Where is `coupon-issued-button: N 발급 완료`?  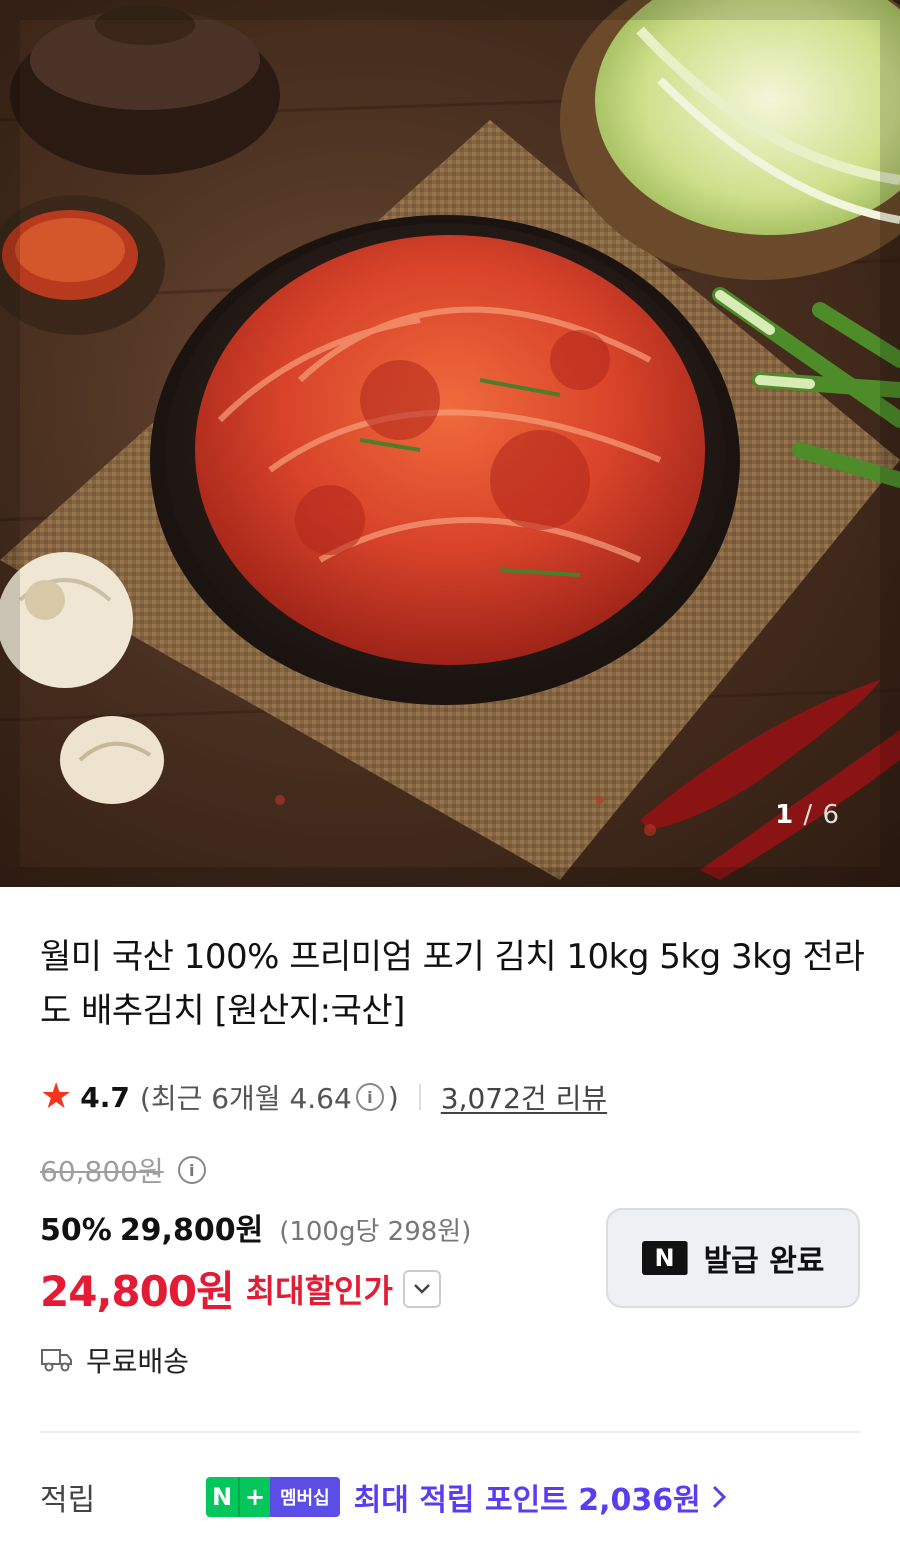
coupon-issued-button: N 발급 완료 is located at coordinates (733, 1258).